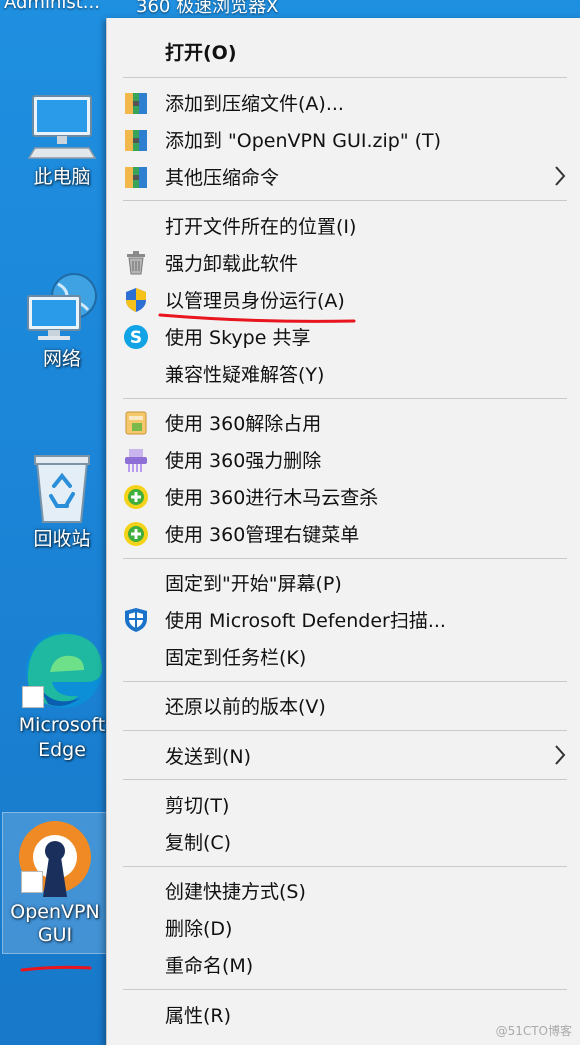  What do you see at coordinates (55, 935) in the screenshot?
I see `desktop-icon-label-line2: GUI` at bounding box center [55, 935].